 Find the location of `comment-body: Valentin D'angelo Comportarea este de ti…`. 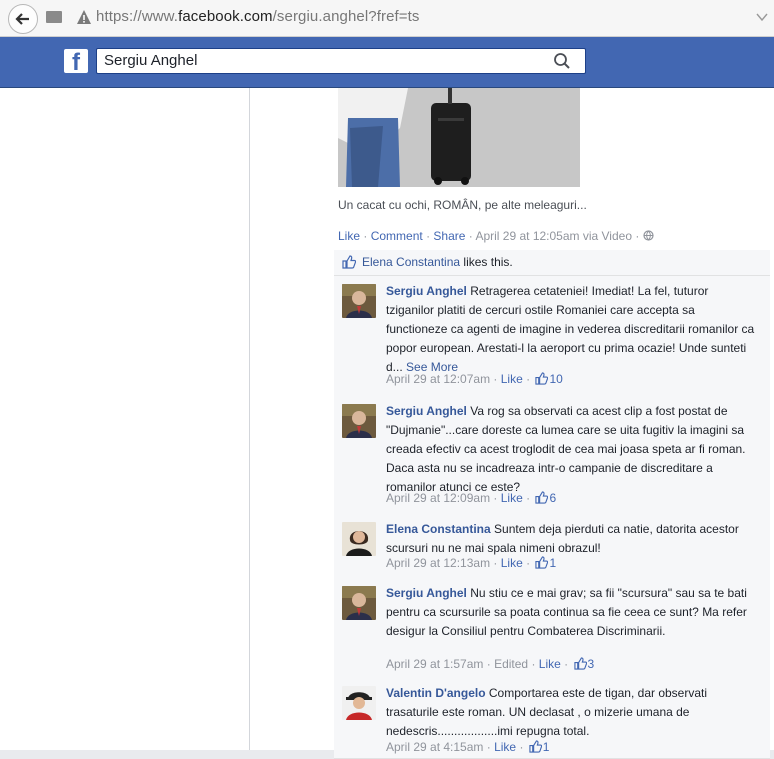

comment-body: Valentin D'angelo Comportarea este de ti… is located at coordinates (572, 712).